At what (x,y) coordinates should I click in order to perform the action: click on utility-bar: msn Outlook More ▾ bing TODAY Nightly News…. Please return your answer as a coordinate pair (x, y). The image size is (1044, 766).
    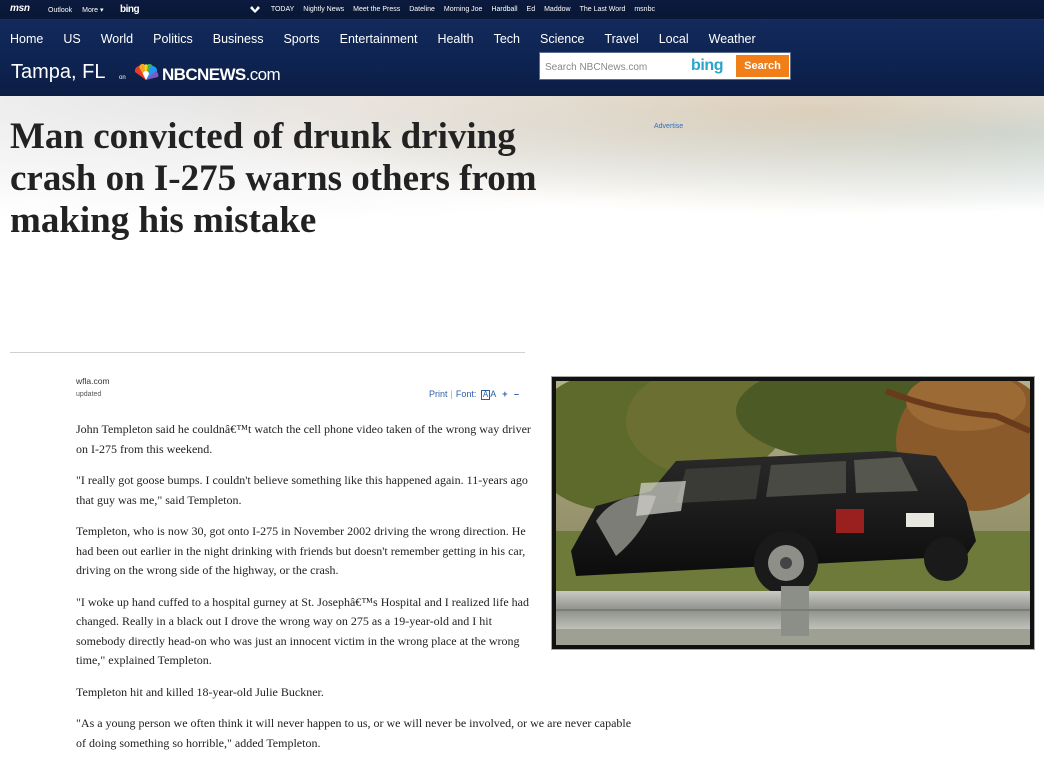
    Looking at the image, I should click on (522, 10).